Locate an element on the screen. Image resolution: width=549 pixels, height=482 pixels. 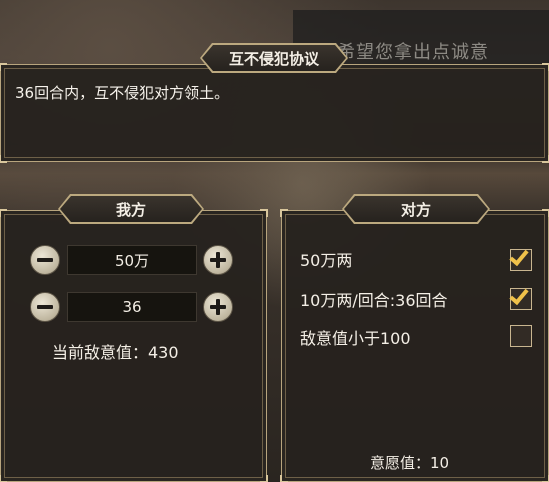
agreement-description: 36回合内，互不侵犯对方领土。 is located at coordinates (122, 93).